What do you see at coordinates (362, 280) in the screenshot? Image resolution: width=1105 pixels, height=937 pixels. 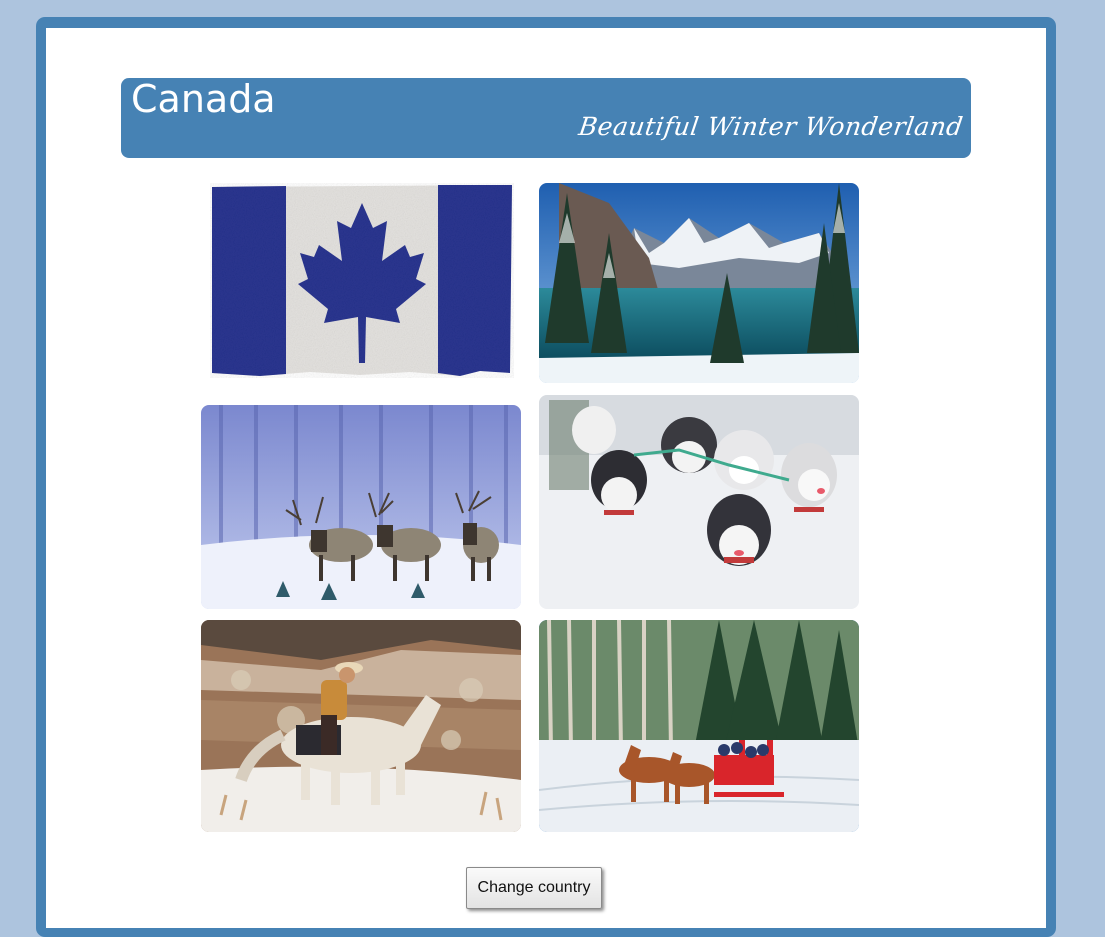 I see `canadian-flag-image` at bounding box center [362, 280].